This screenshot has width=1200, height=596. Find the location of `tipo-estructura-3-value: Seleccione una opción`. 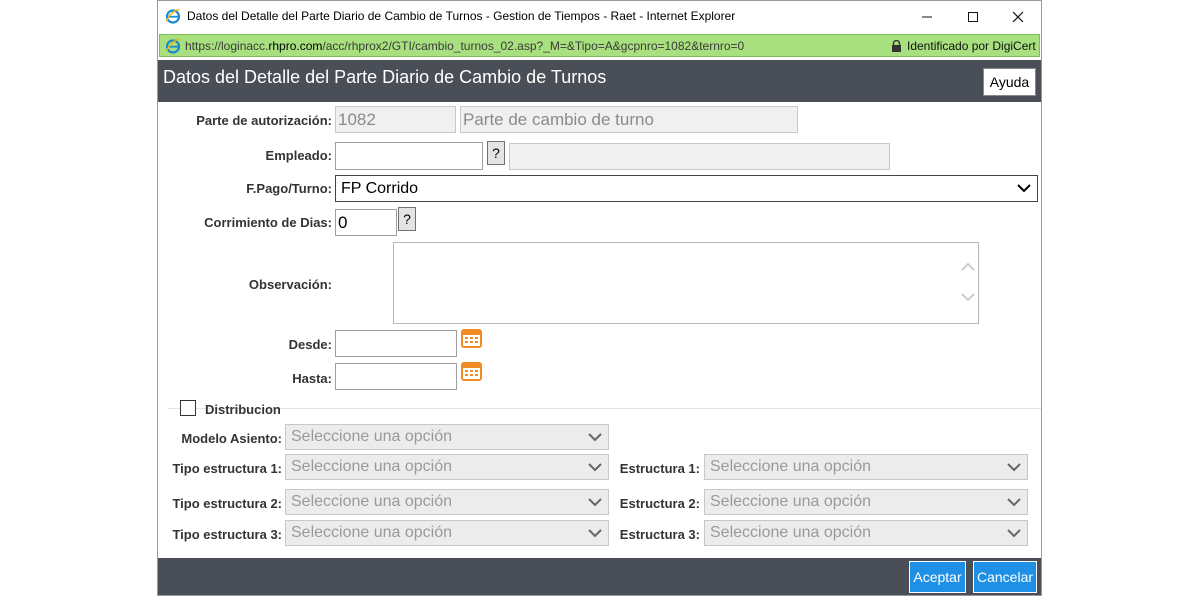

tipo-estructura-3-value: Seleccione una opción is located at coordinates (372, 532).